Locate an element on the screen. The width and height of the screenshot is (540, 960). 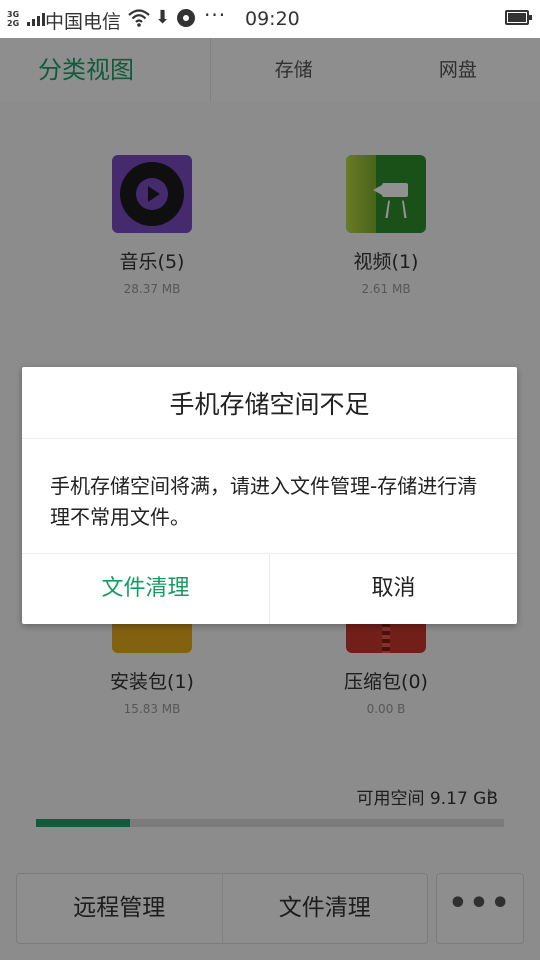
clock: 09:20 is located at coordinates (272, 19).